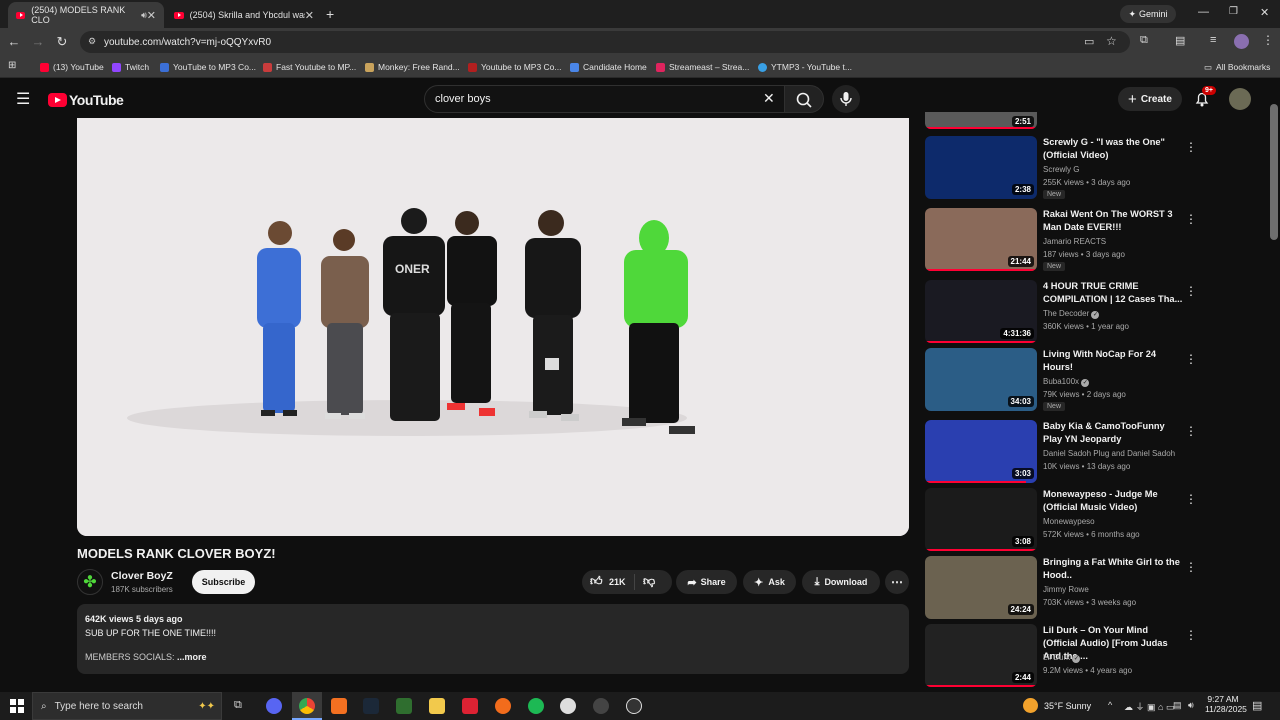  I want to click on steam-icon, so click(371, 706).